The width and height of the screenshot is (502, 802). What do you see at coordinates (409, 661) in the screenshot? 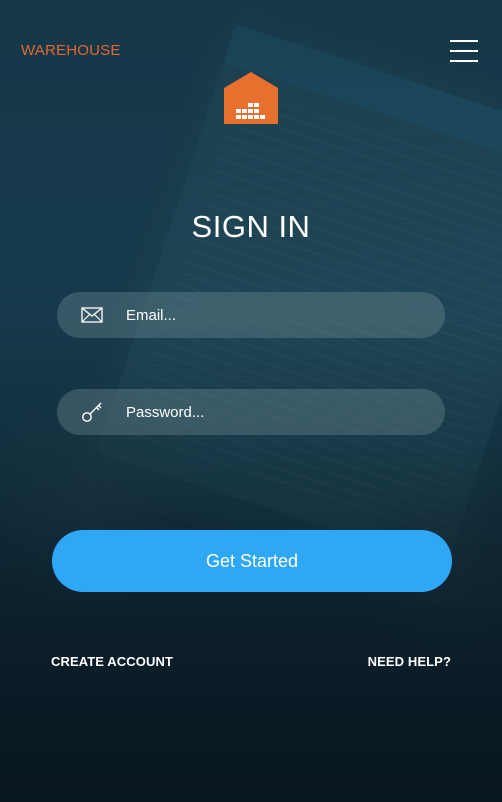
I see `need-help-link: NEED HELP?` at bounding box center [409, 661].